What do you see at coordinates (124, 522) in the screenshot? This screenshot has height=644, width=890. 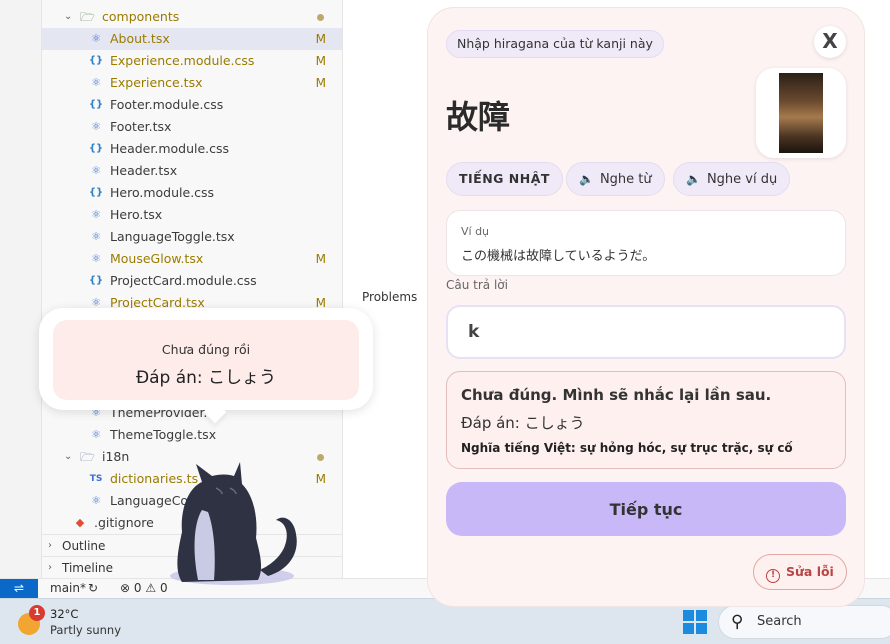 I see `tree-item-label: .gitignore` at bounding box center [124, 522].